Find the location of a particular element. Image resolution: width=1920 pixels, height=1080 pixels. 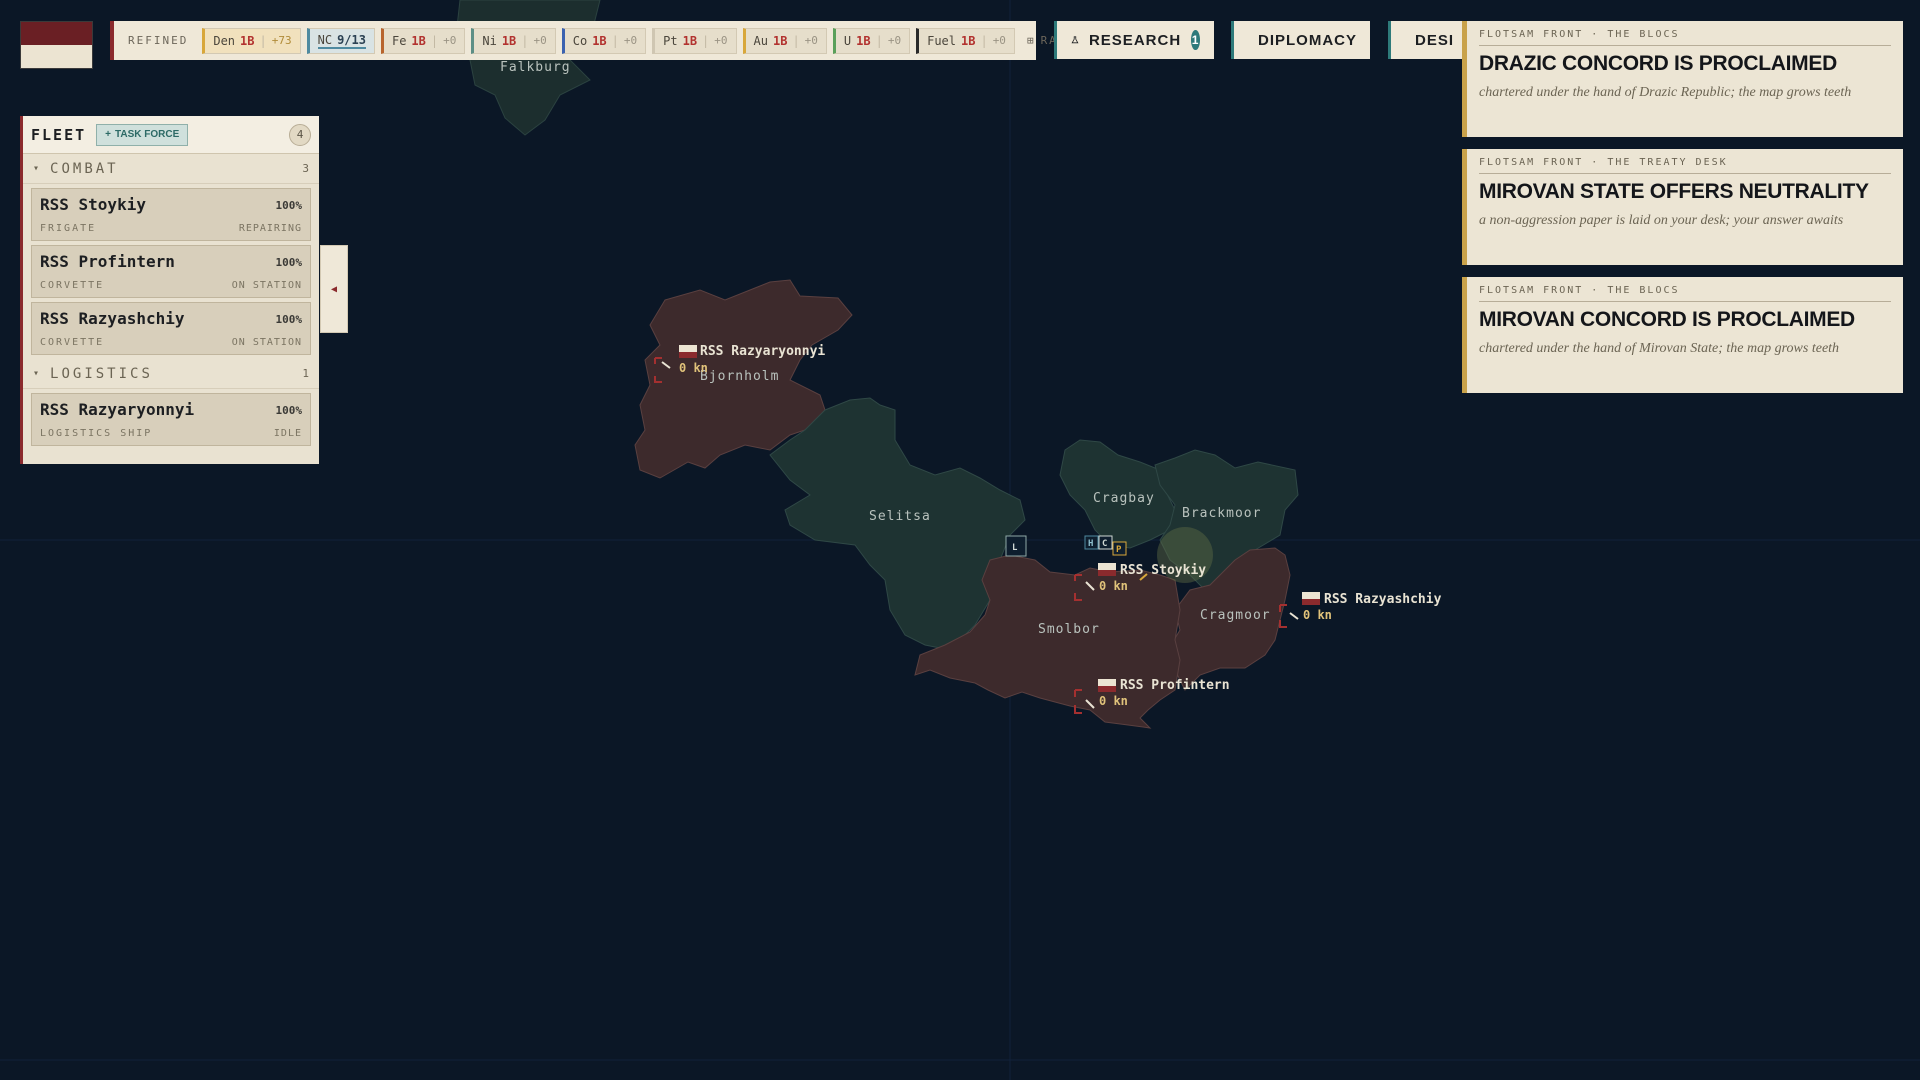

resource-nc: NC 9/13 is located at coordinates (340, 40).